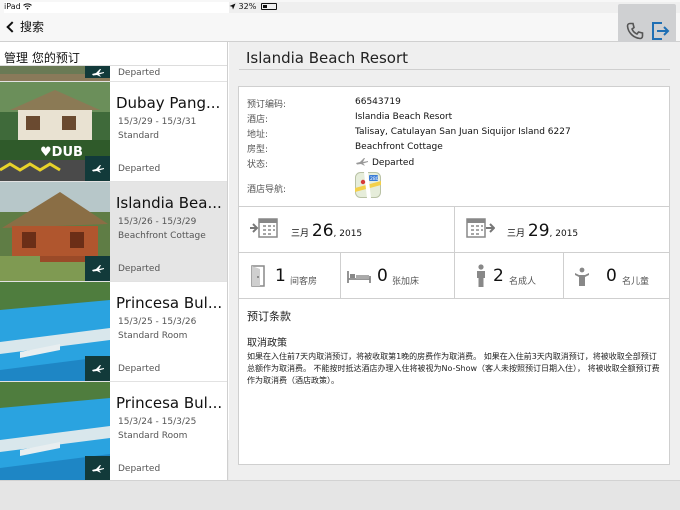 This screenshot has width=680, height=510. Describe the element at coordinates (611, 276) in the screenshot. I see `children-value: 0` at that location.